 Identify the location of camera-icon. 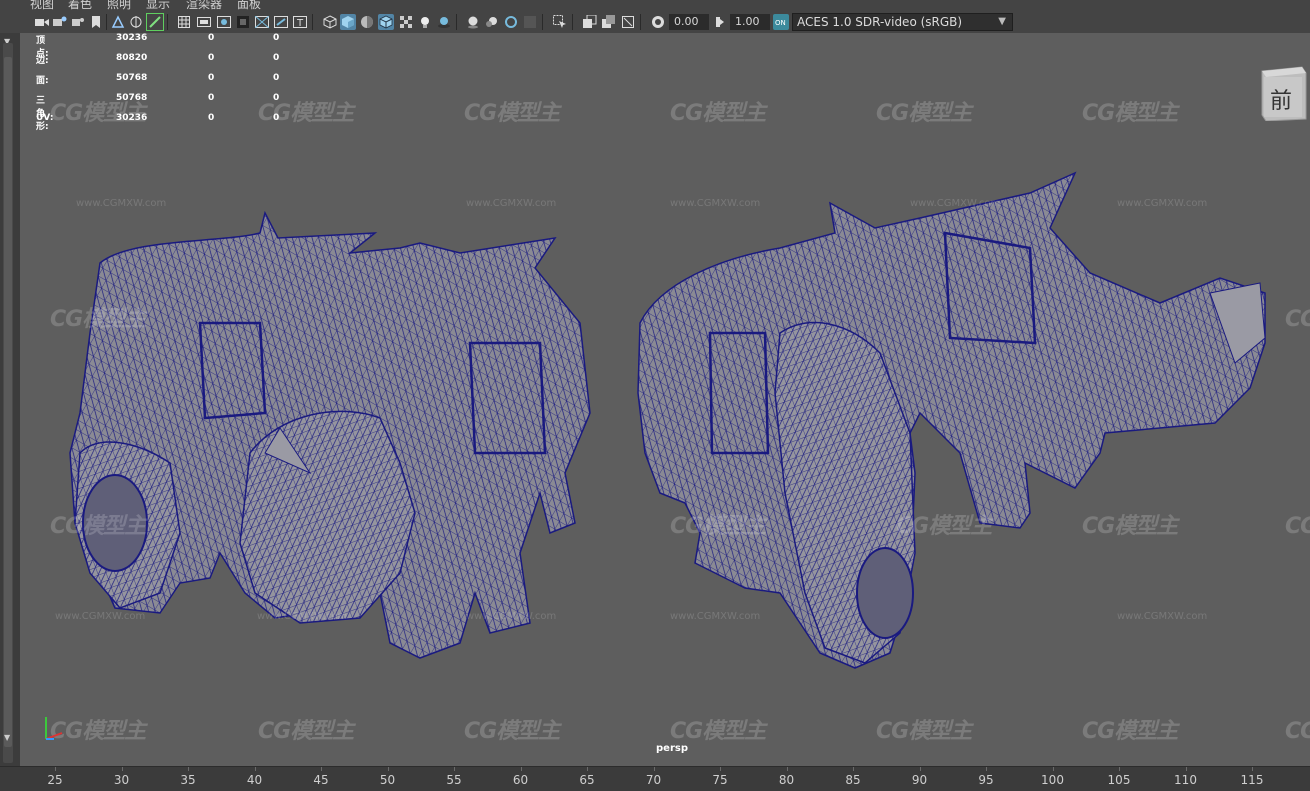
(42, 22).